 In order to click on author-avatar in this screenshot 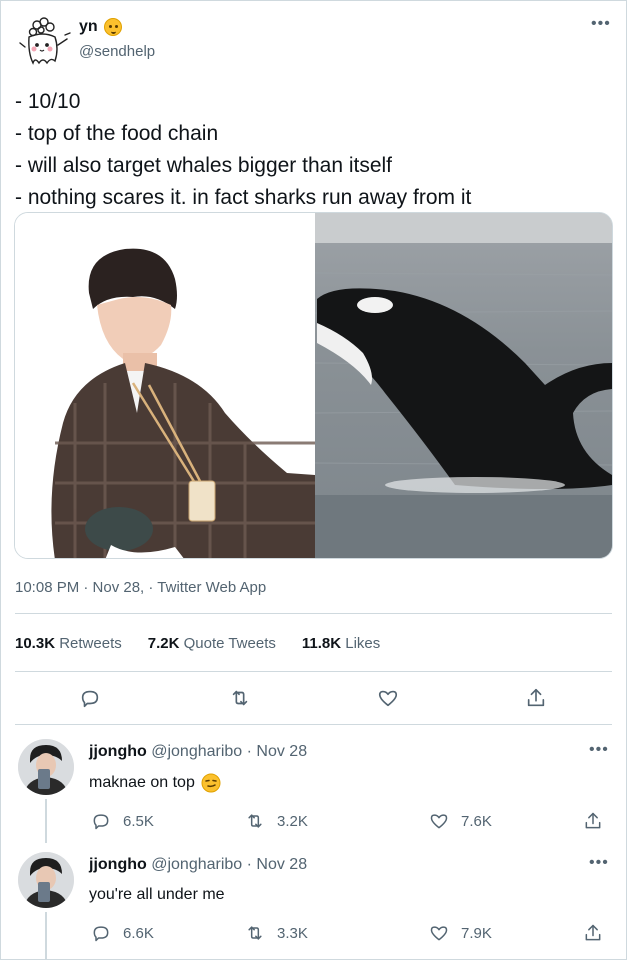, I will do `click(45, 41)`.